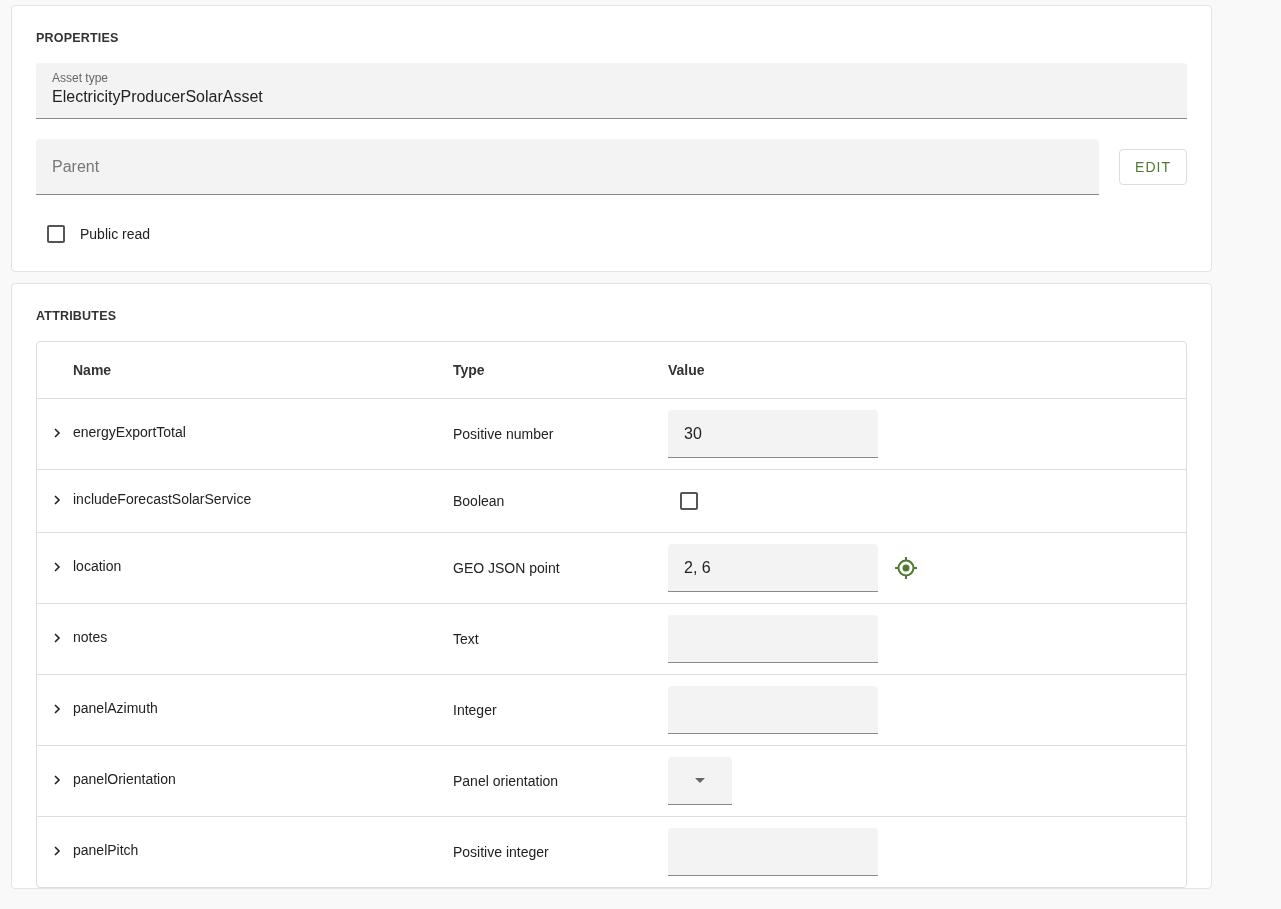  What do you see at coordinates (98, 566) in the screenshot?
I see `attribute-name: location` at bounding box center [98, 566].